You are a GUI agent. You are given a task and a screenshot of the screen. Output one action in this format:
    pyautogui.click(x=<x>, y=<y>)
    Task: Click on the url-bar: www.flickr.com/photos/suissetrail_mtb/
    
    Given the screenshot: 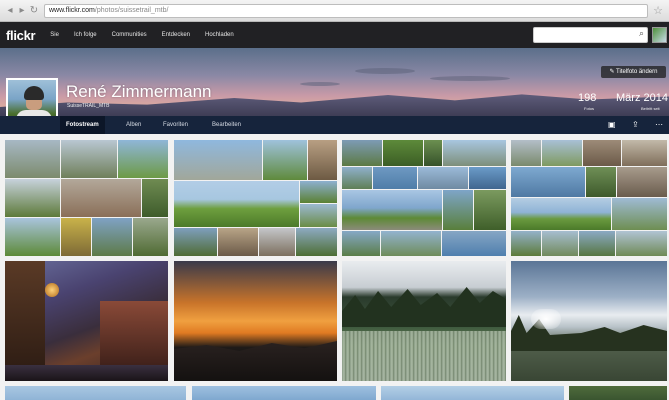 What is the action you would take?
    pyautogui.click(x=346, y=11)
    